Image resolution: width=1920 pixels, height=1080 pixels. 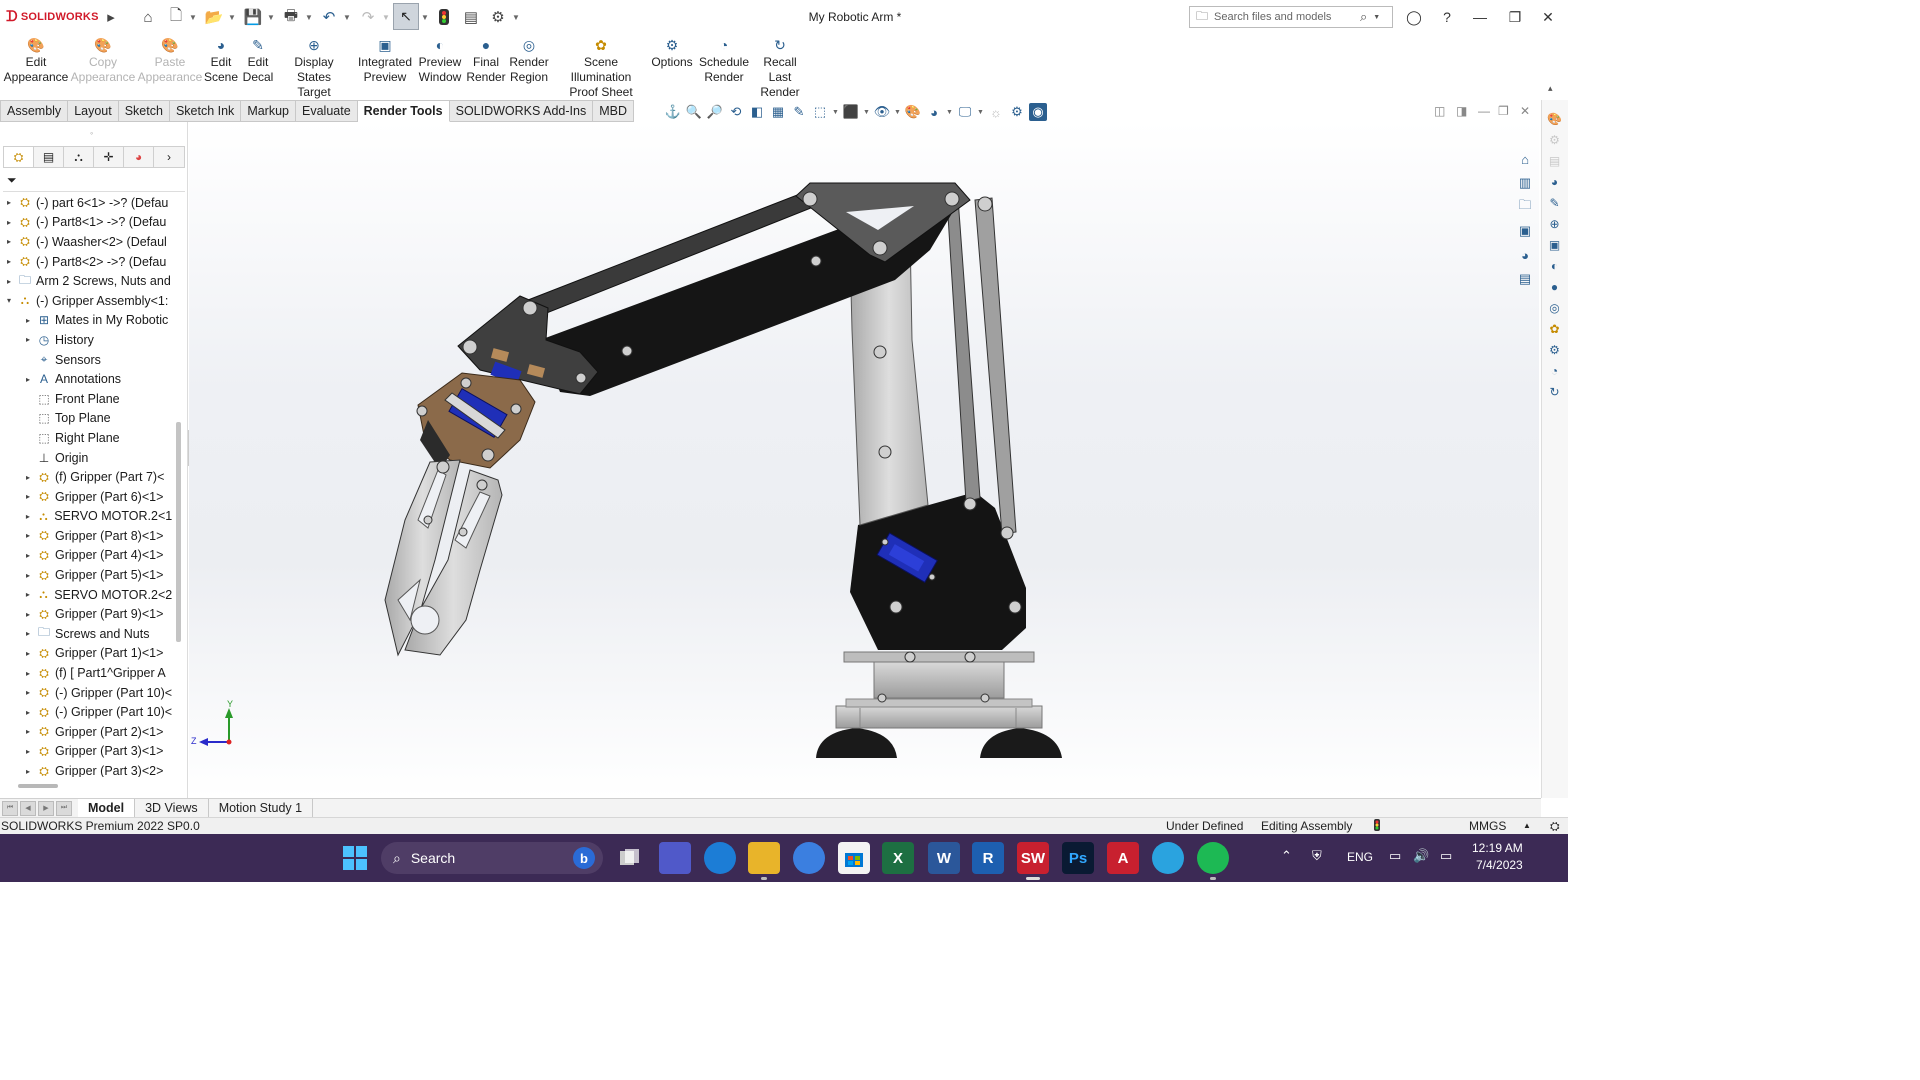 I want to click on bing-chat-icon: b, so click(x=584, y=858).